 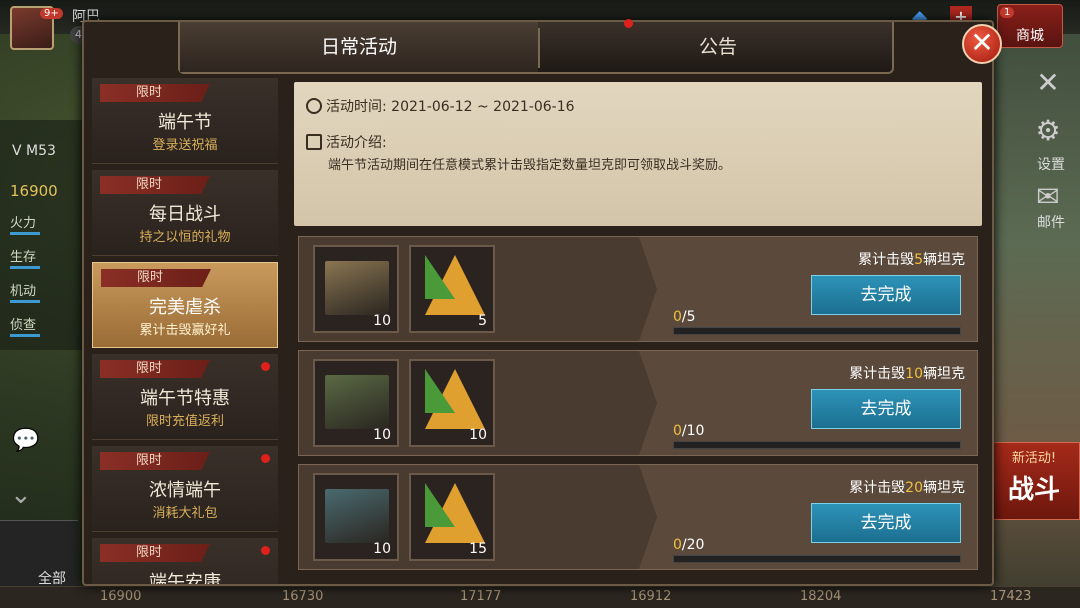 What do you see at coordinates (907, 373) in the screenshot?
I see `task-title: 累计击毁10辆坦克` at bounding box center [907, 373].